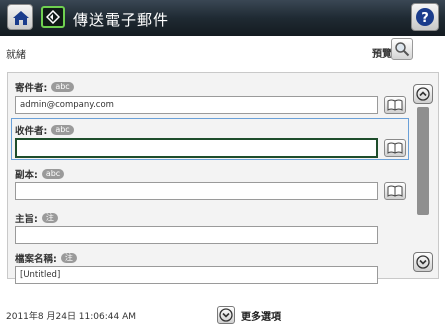 This screenshot has height=331, width=445. I want to click on from-label: 寄件者:, so click(31, 88).